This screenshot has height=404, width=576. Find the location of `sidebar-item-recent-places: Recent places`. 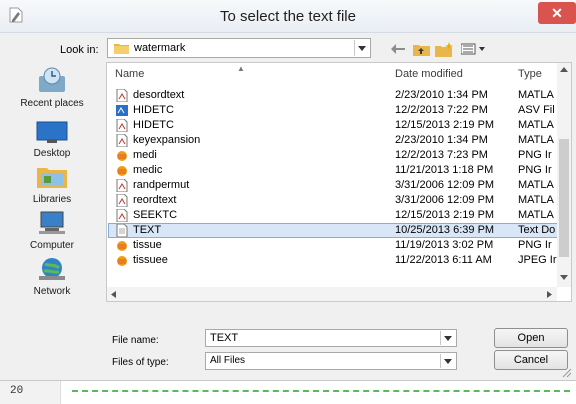

sidebar-item-recent-places: Recent places is located at coordinates (52, 87).